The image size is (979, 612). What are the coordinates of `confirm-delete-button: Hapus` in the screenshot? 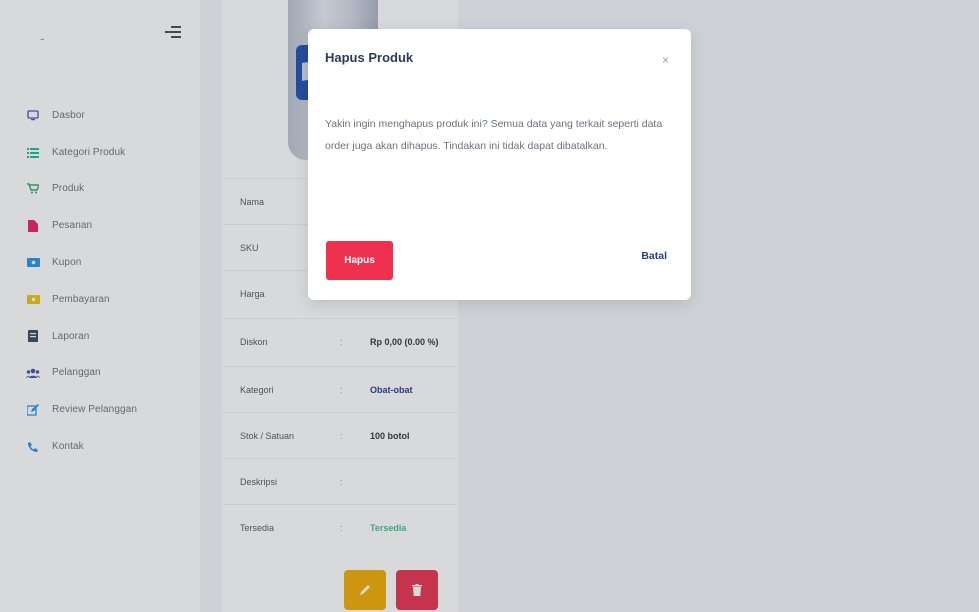 It's located at (359, 260).